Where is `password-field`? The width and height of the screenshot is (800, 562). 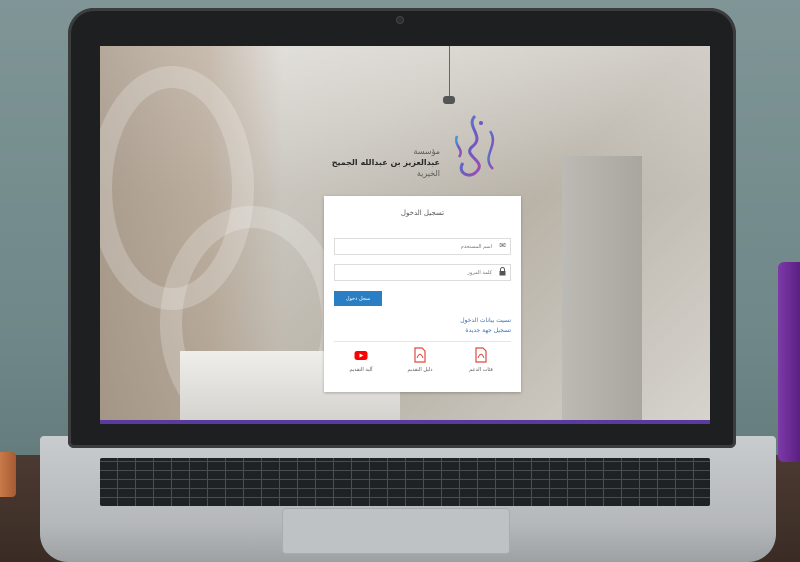 password-field is located at coordinates (422, 272).